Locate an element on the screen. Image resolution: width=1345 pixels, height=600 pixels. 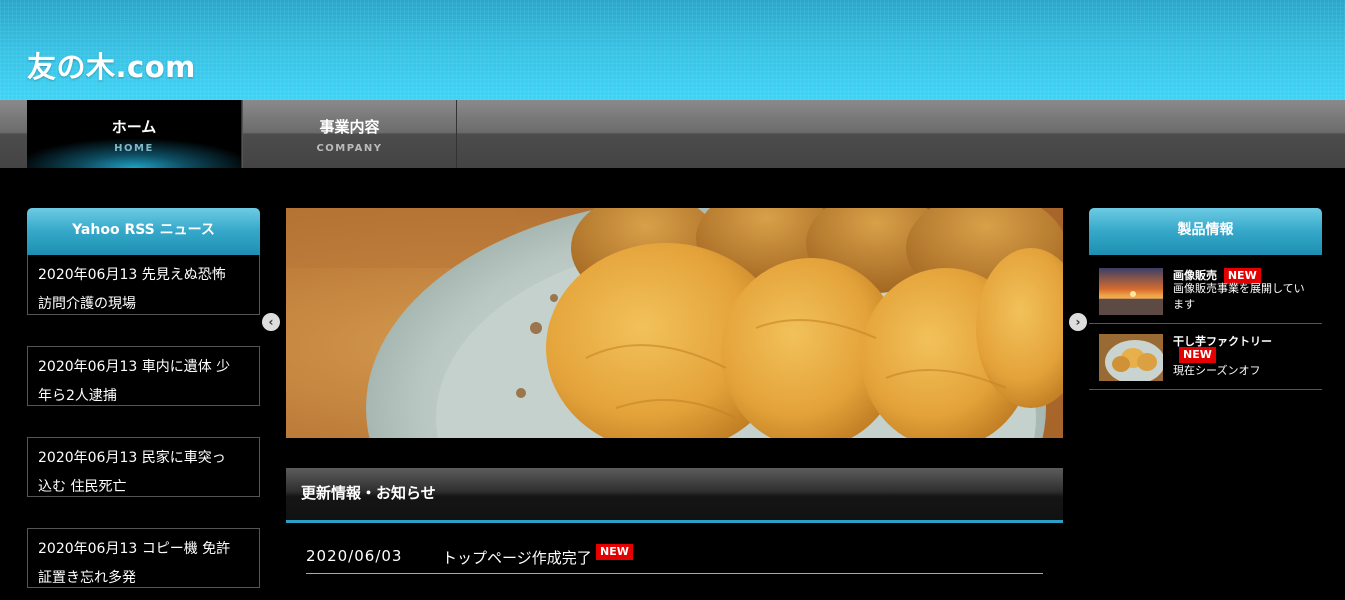
nav-item-company: 事業内容 COMPANY is located at coordinates (349, 134).